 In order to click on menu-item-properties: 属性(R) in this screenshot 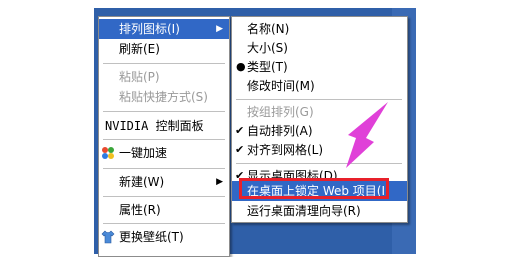, I will do `click(164, 210)`.